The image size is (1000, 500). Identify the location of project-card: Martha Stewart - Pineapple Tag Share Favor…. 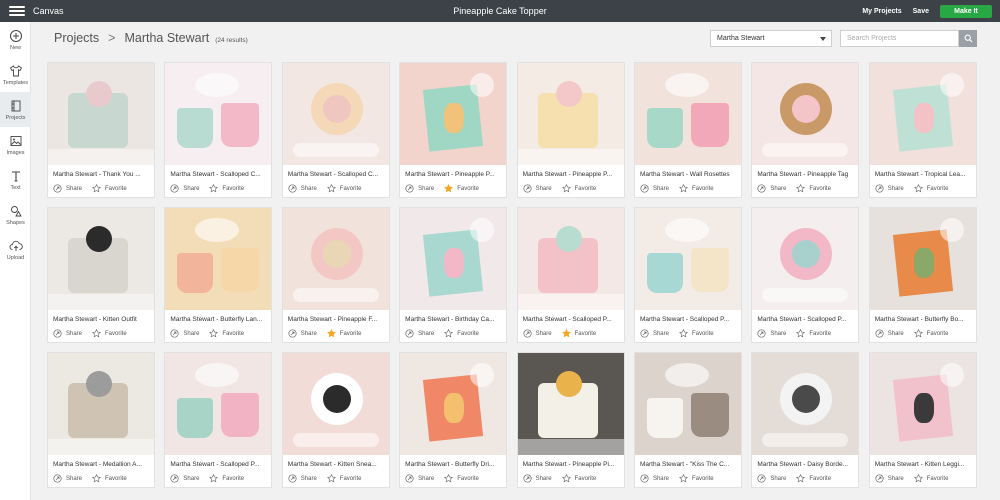
(805, 130).